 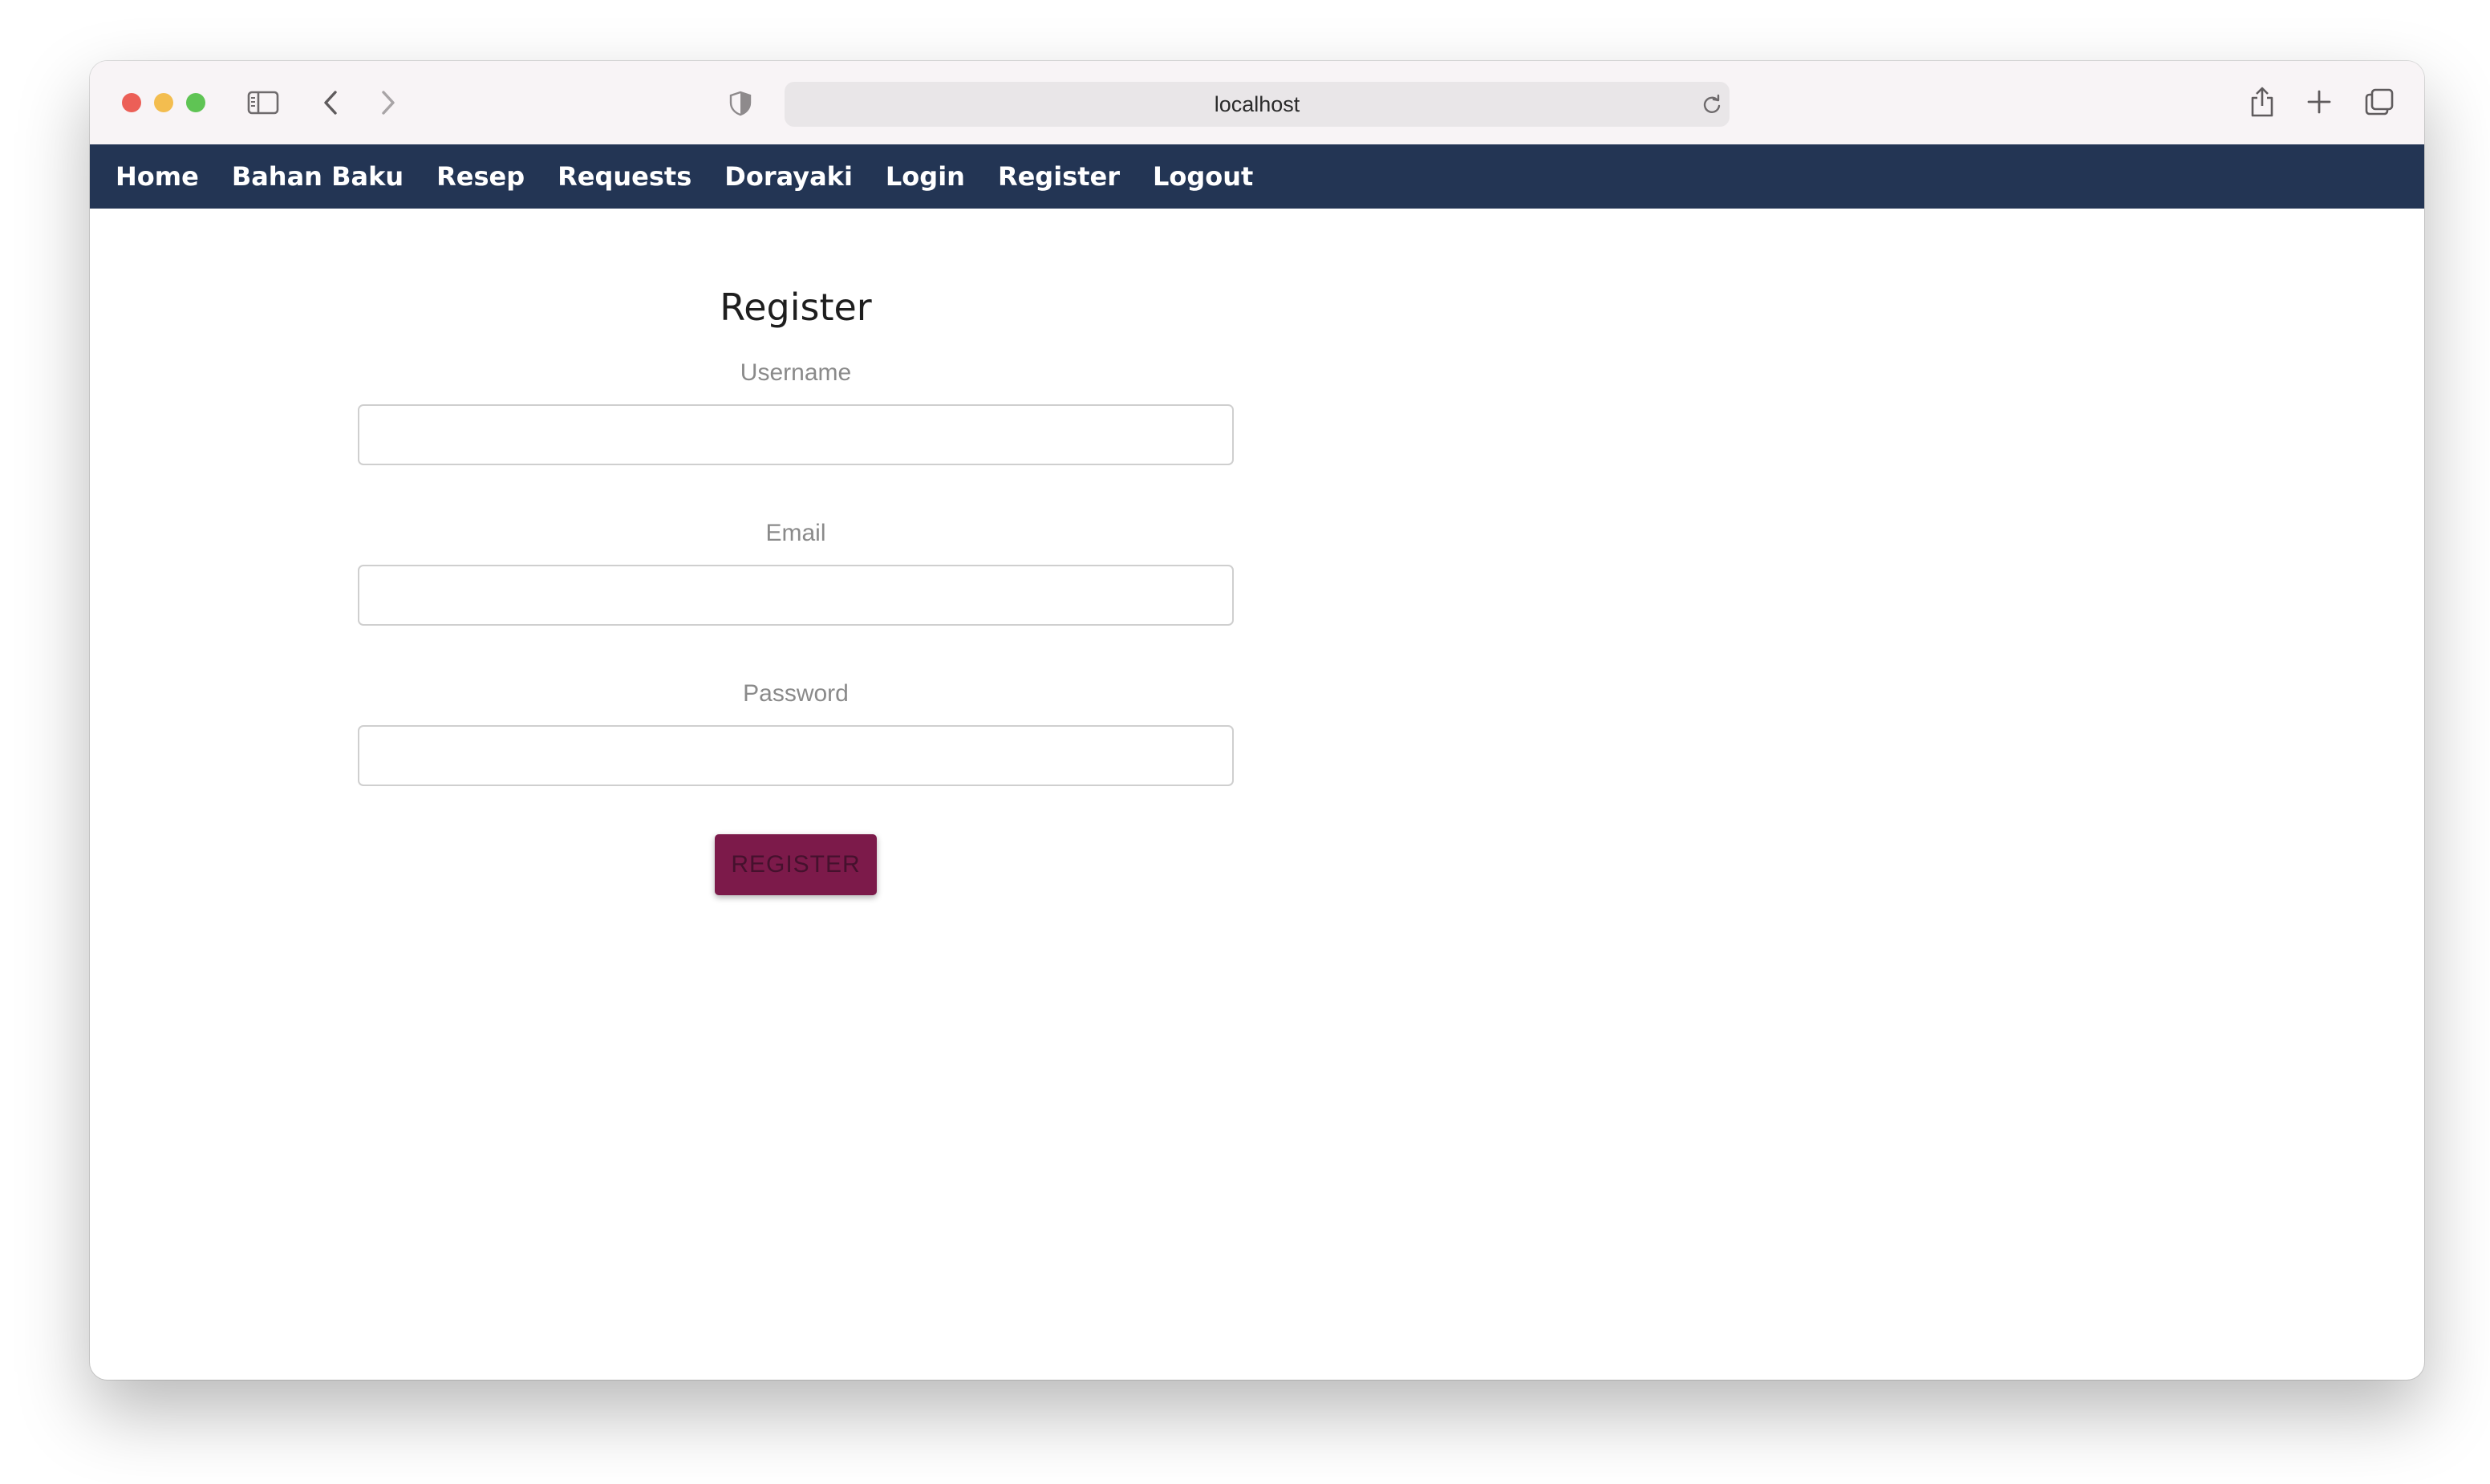 I want to click on nav-link-requests: Requests, so click(x=624, y=176).